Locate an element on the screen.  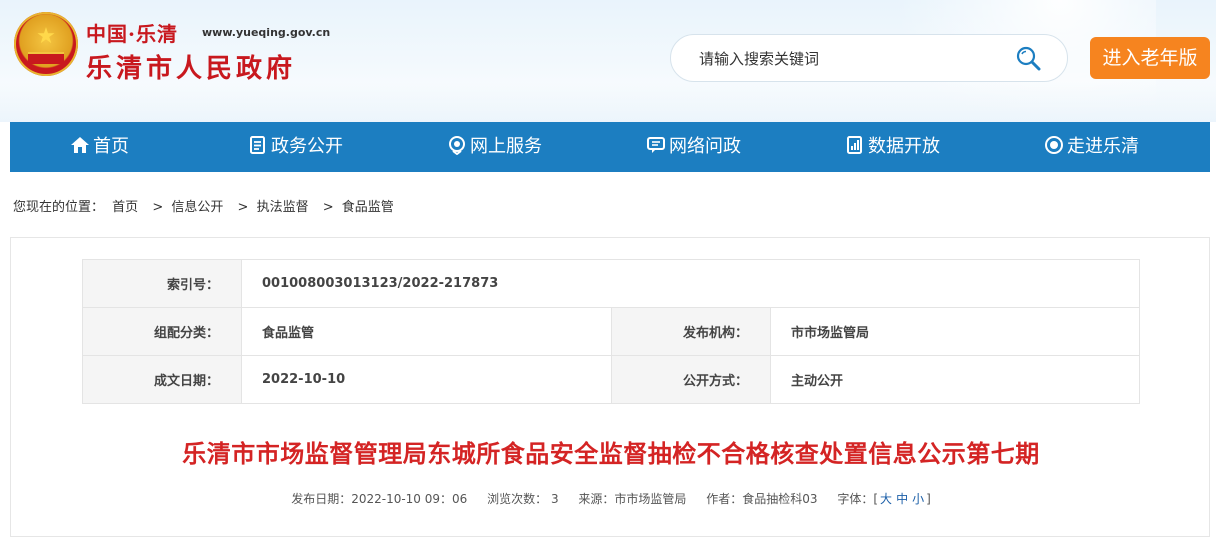
nav-label: 数据开放 is located at coordinates (904, 146).